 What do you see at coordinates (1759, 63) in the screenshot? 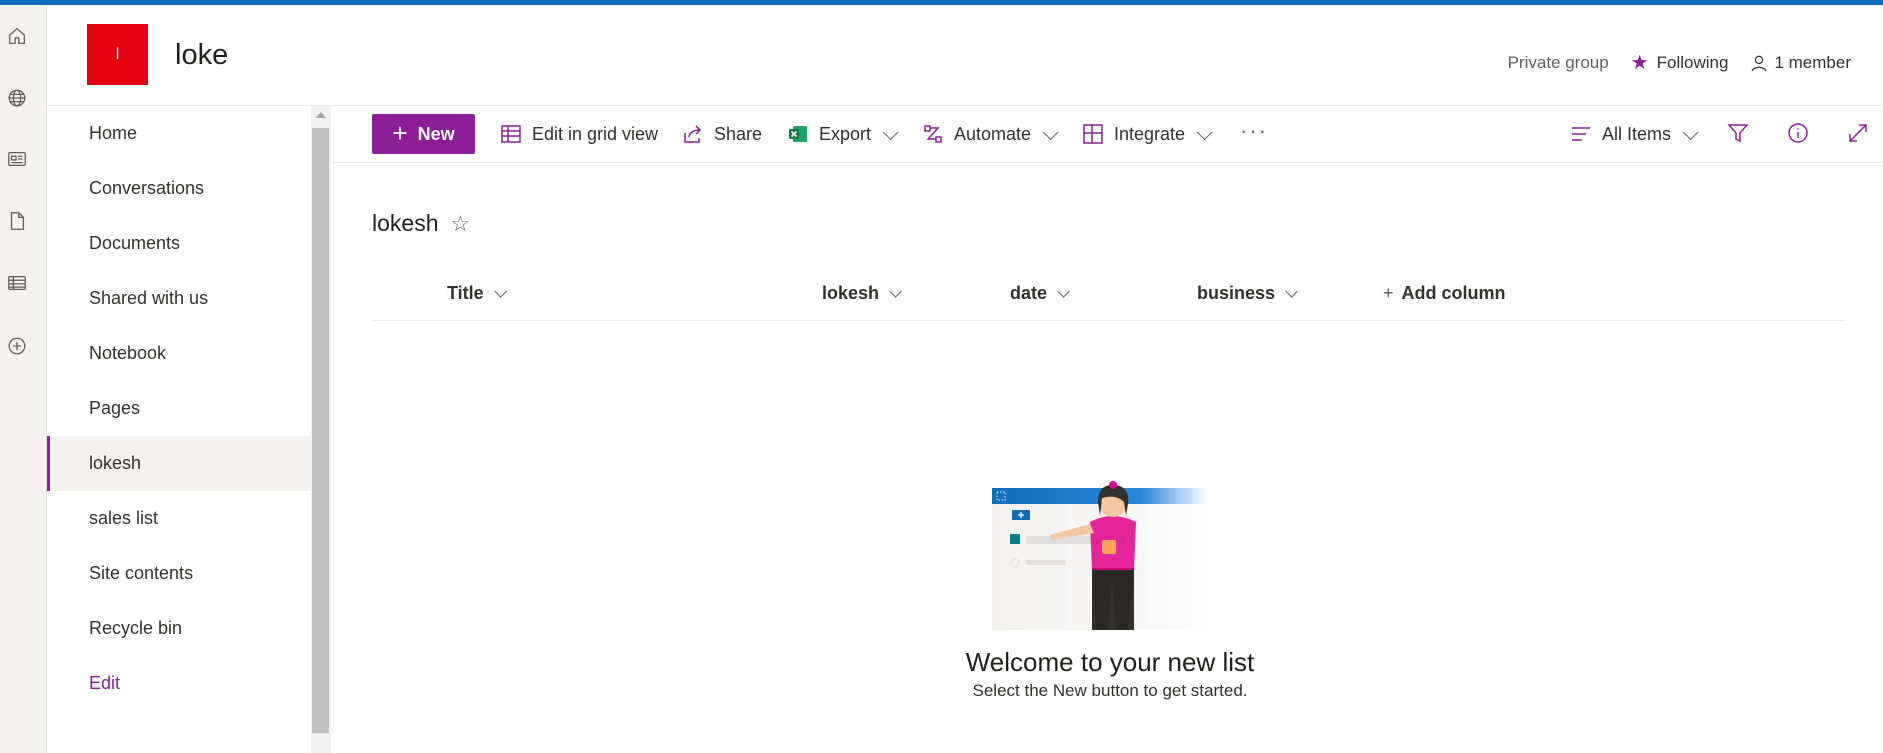
I see `person-icon` at bounding box center [1759, 63].